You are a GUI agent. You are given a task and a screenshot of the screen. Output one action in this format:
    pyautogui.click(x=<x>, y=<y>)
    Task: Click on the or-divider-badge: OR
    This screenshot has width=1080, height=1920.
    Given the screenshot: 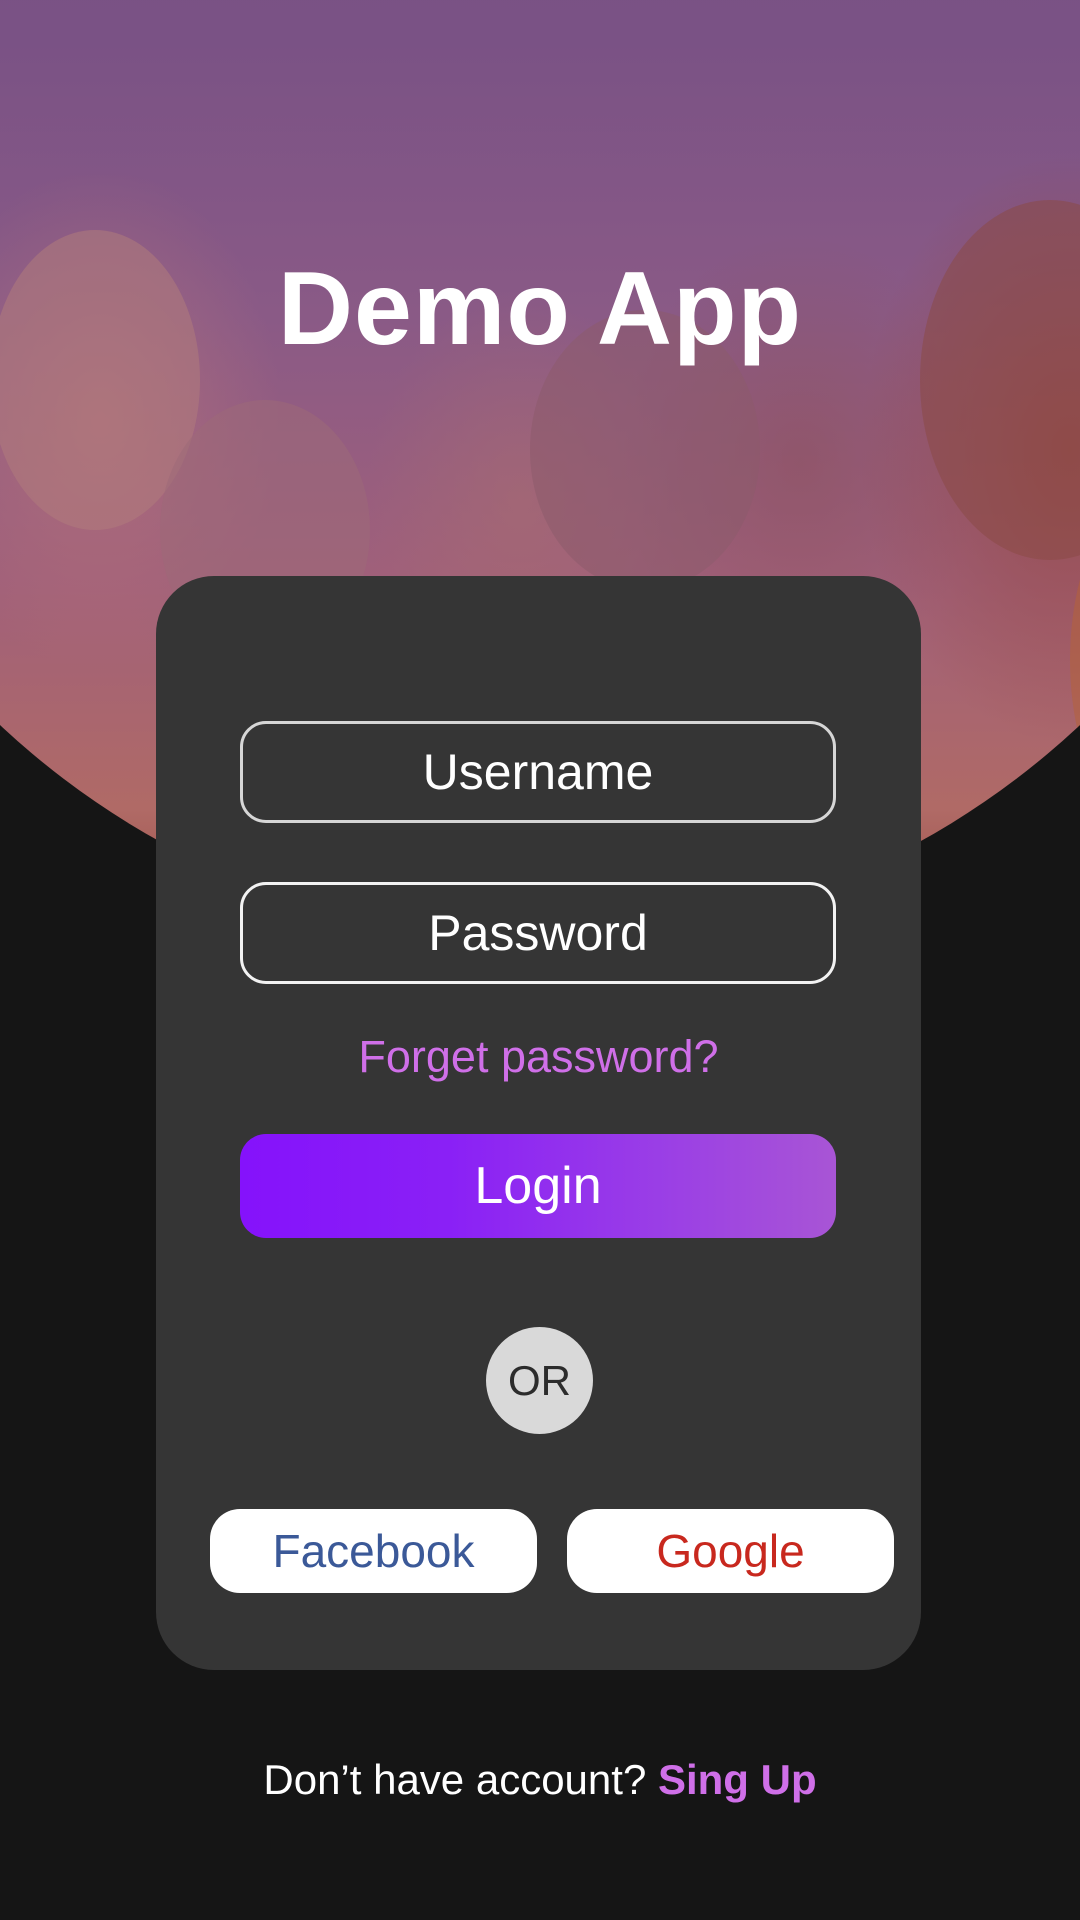 What is the action you would take?
    pyautogui.click(x=539, y=1380)
    